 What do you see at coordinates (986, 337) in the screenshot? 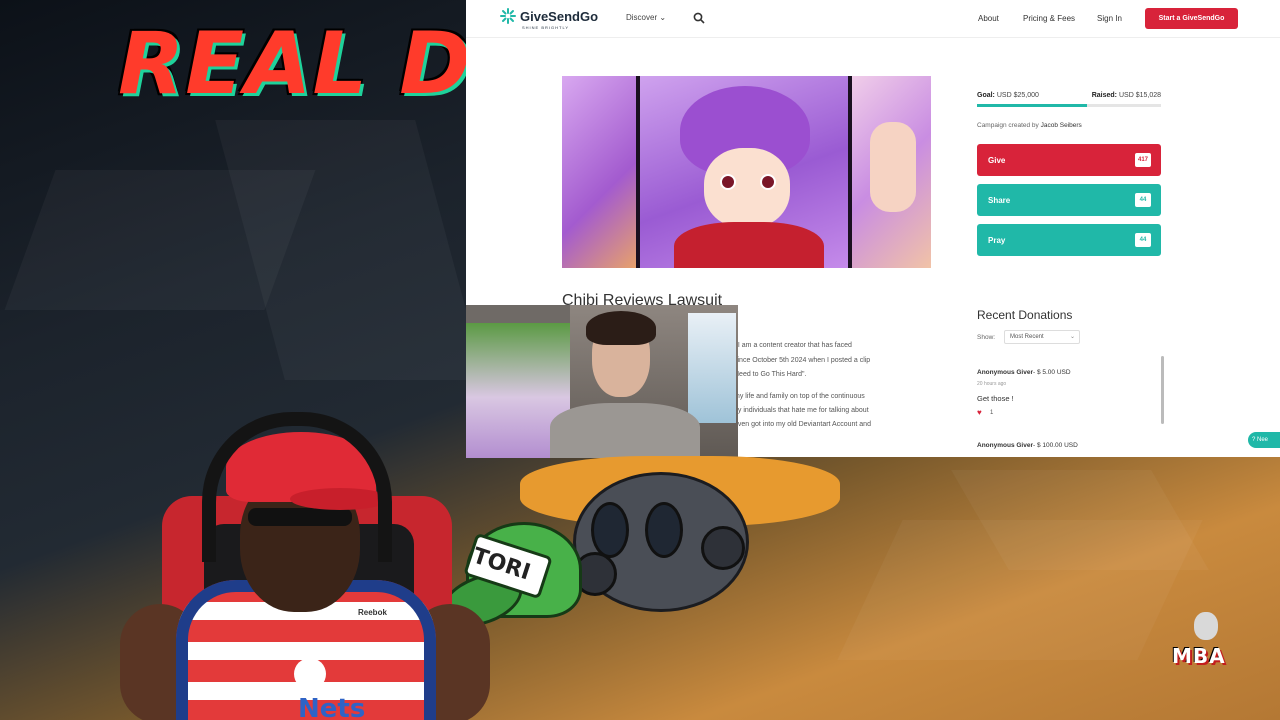
I see `show-label: Show:` at bounding box center [986, 337].